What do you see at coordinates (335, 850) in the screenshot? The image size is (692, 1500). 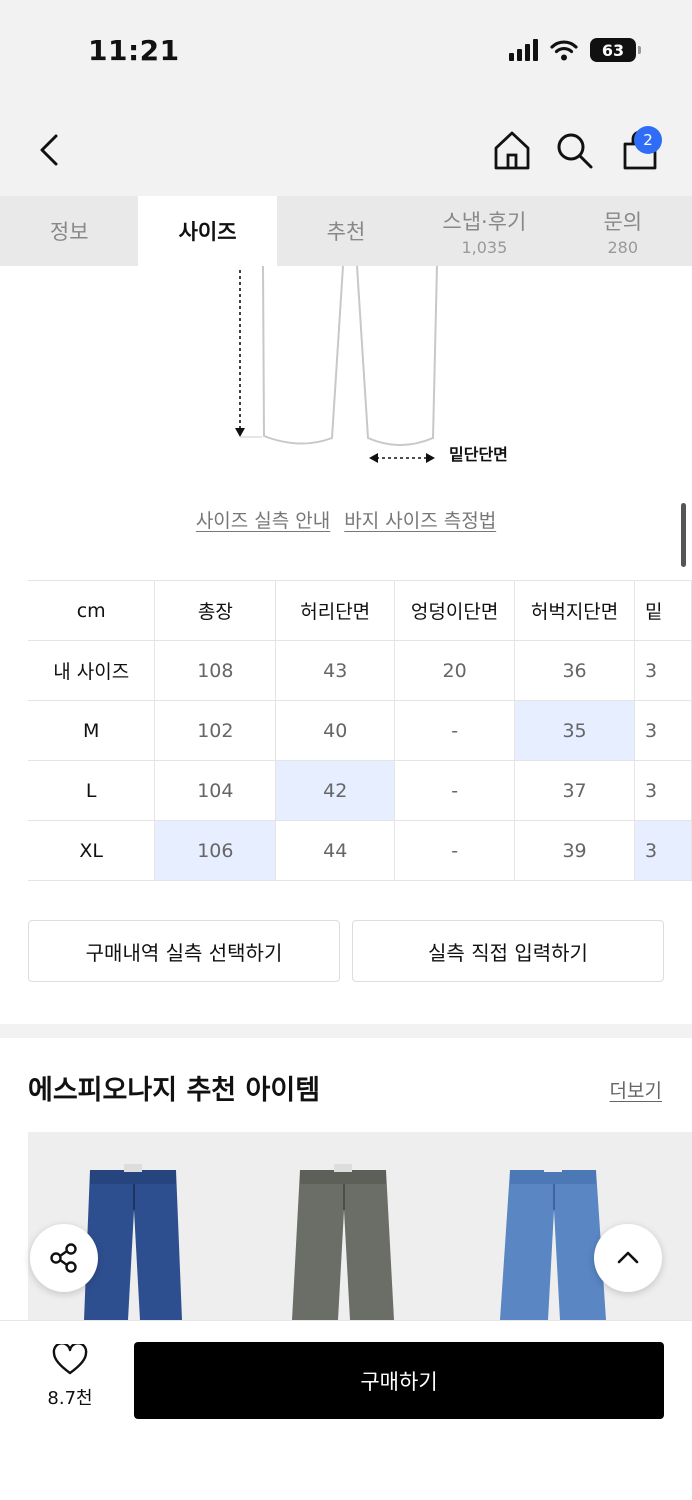 I see `table-cell: 44` at bounding box center [335, 850].